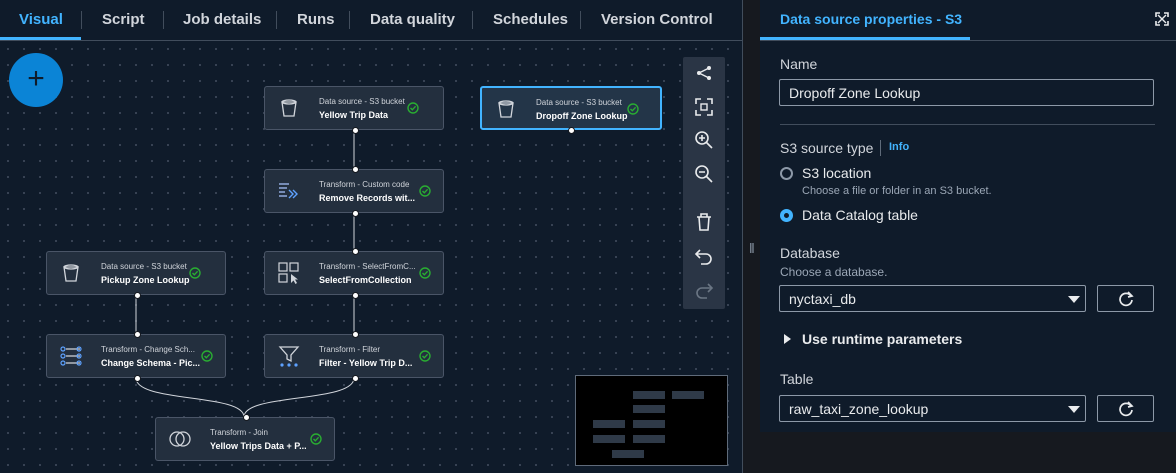 This screenshot has height=473, width=1176. I want to click on custom-code-icon, so click(288, 191).